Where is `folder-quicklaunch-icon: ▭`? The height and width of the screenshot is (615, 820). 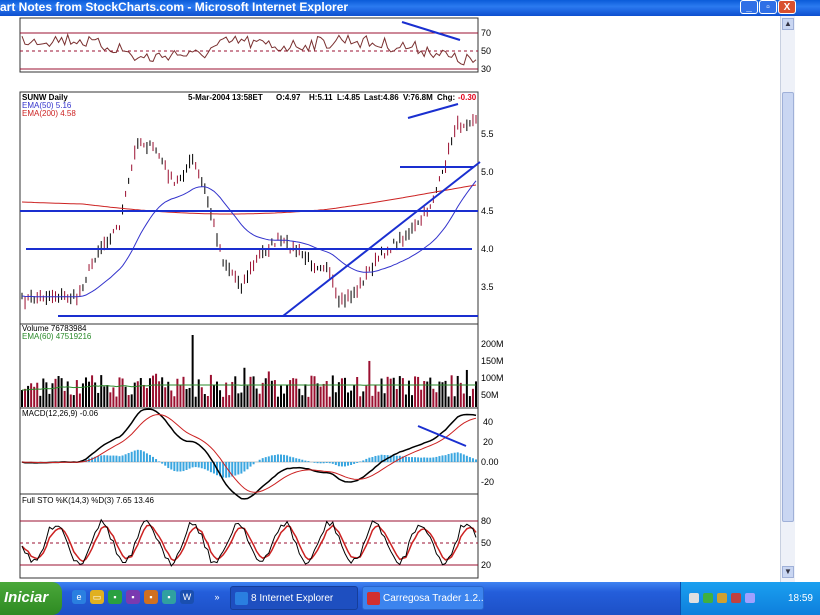 folder-quicklaunch-icon: ▭ is located at coordinates (97, 597).